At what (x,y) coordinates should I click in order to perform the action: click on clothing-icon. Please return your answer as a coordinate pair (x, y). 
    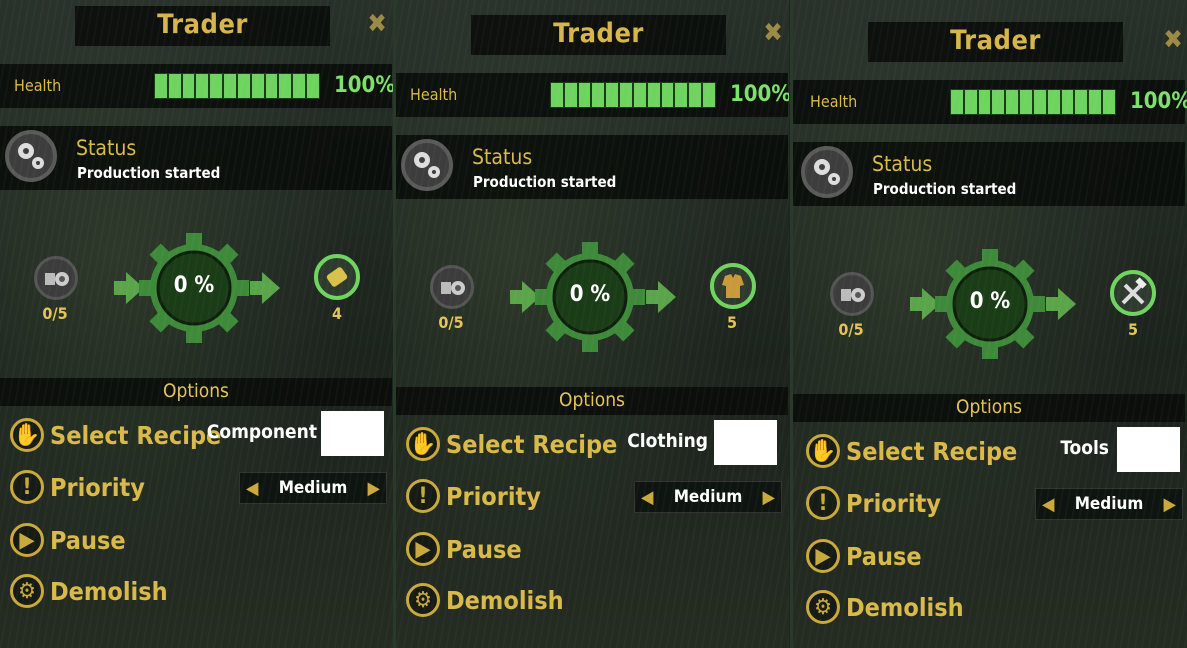
    Looking at the image, I should click on (733, 286).